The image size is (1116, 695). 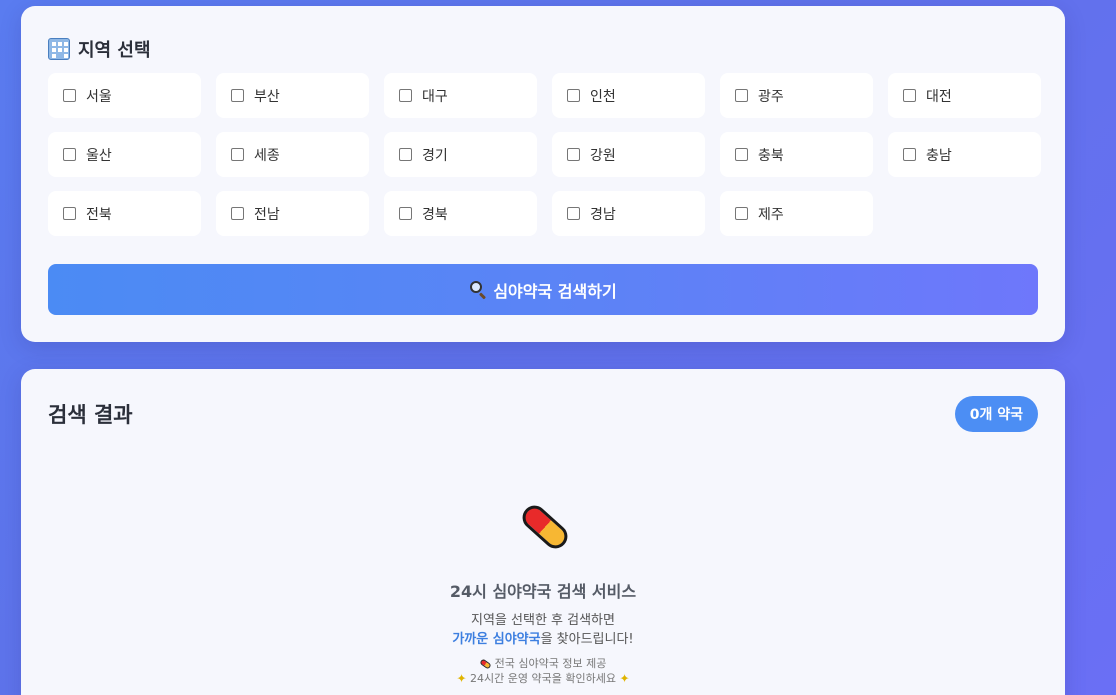 What do you see at coordinates (99, 96) in the screenshot?
I see `region-label: 서울` at bounding box center [99, 96].